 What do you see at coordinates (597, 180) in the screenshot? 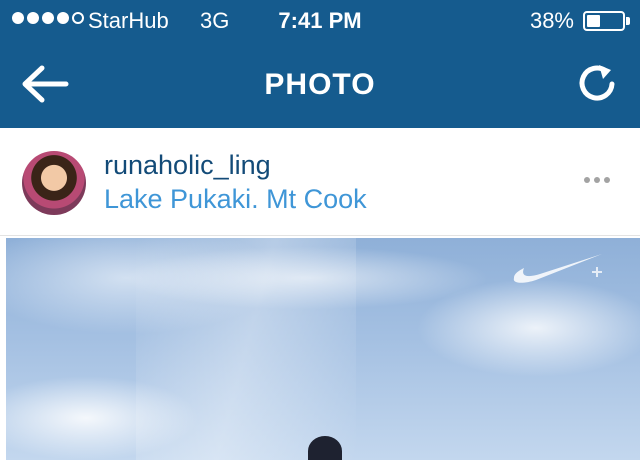
I see `more-options-icon` at bounding box center [597, 180].